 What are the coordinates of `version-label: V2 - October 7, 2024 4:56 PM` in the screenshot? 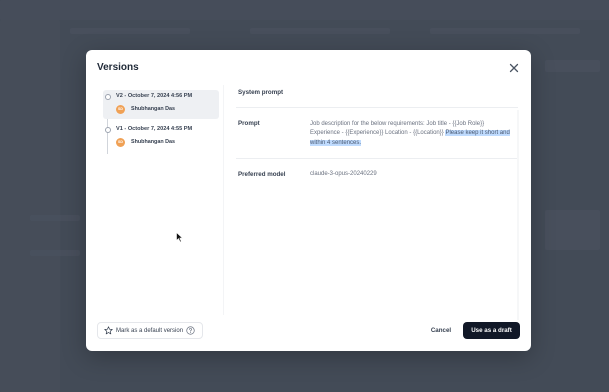 It's located at (154, 96).